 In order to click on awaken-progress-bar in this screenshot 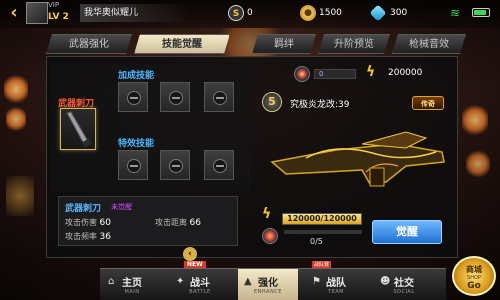, I will do `click(323, 232)`.